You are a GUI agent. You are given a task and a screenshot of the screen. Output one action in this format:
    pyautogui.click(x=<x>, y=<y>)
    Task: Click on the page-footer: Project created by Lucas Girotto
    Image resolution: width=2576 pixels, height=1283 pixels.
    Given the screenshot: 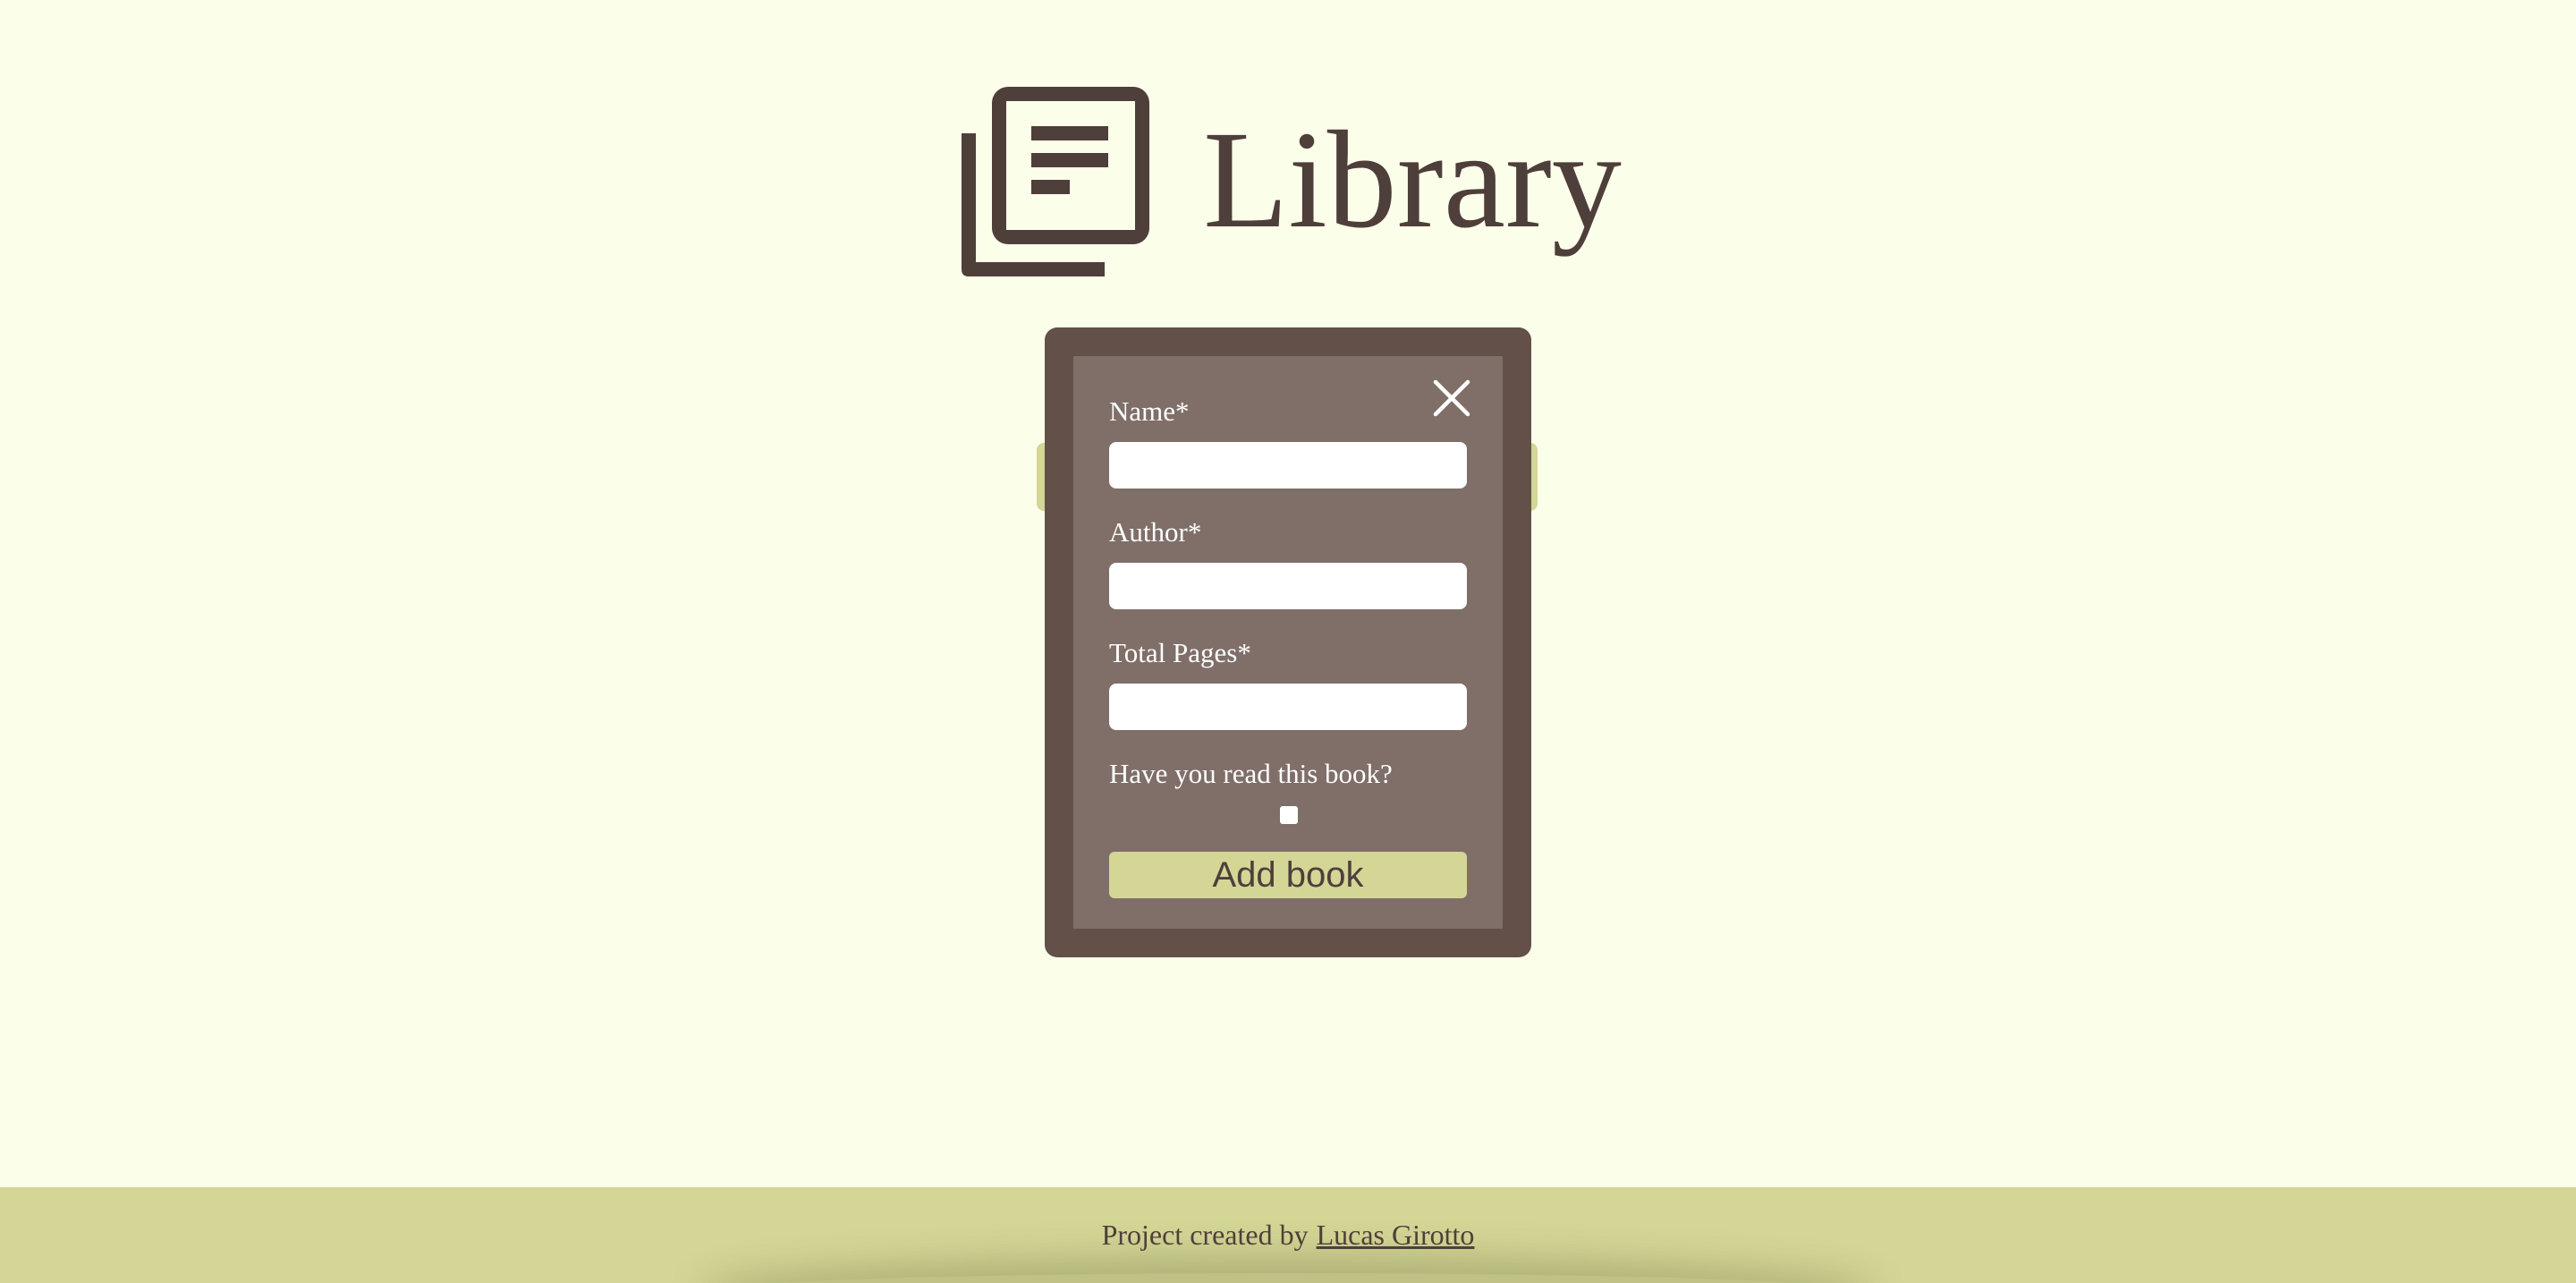 What is the action you would take?
    pyautogui.click(x=1288, y=1235)
    